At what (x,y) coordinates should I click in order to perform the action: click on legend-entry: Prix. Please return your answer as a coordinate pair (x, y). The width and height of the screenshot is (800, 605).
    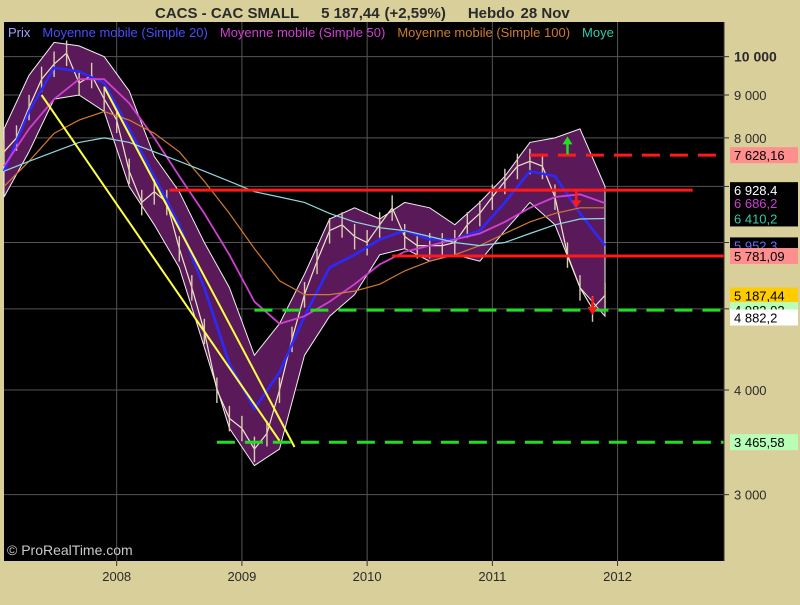
    Looking at the image, I should click on (19, 32).